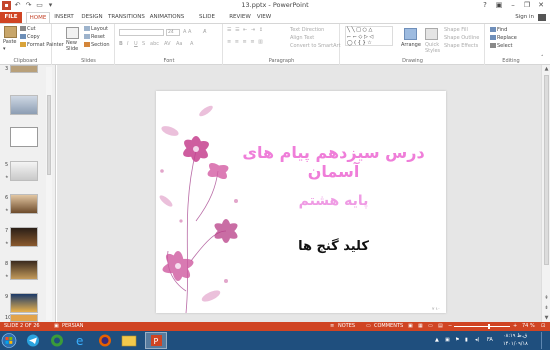 The image size is (550, 350). What do you see at coordinates (515, 344) in the screenshot?
I see `clock-date: ۱۴۰۱/۰۹/۱۸` at bounding box center [515, 344].